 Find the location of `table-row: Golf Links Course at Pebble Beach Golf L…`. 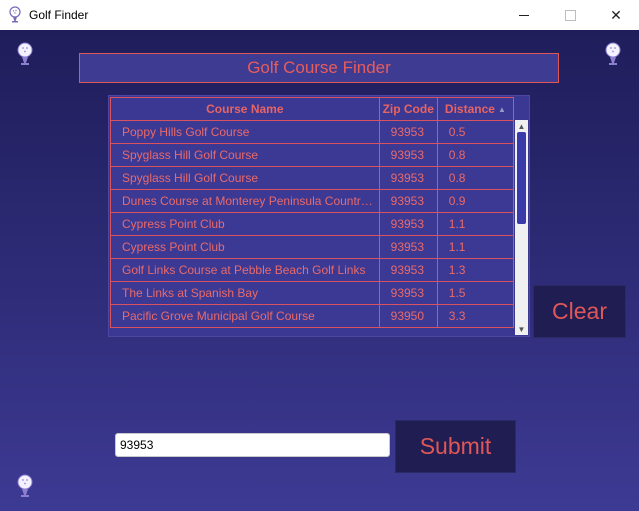

table-row: Golf Links Course at Pebble Beach Golf L… is located at coordinates (312, 270).